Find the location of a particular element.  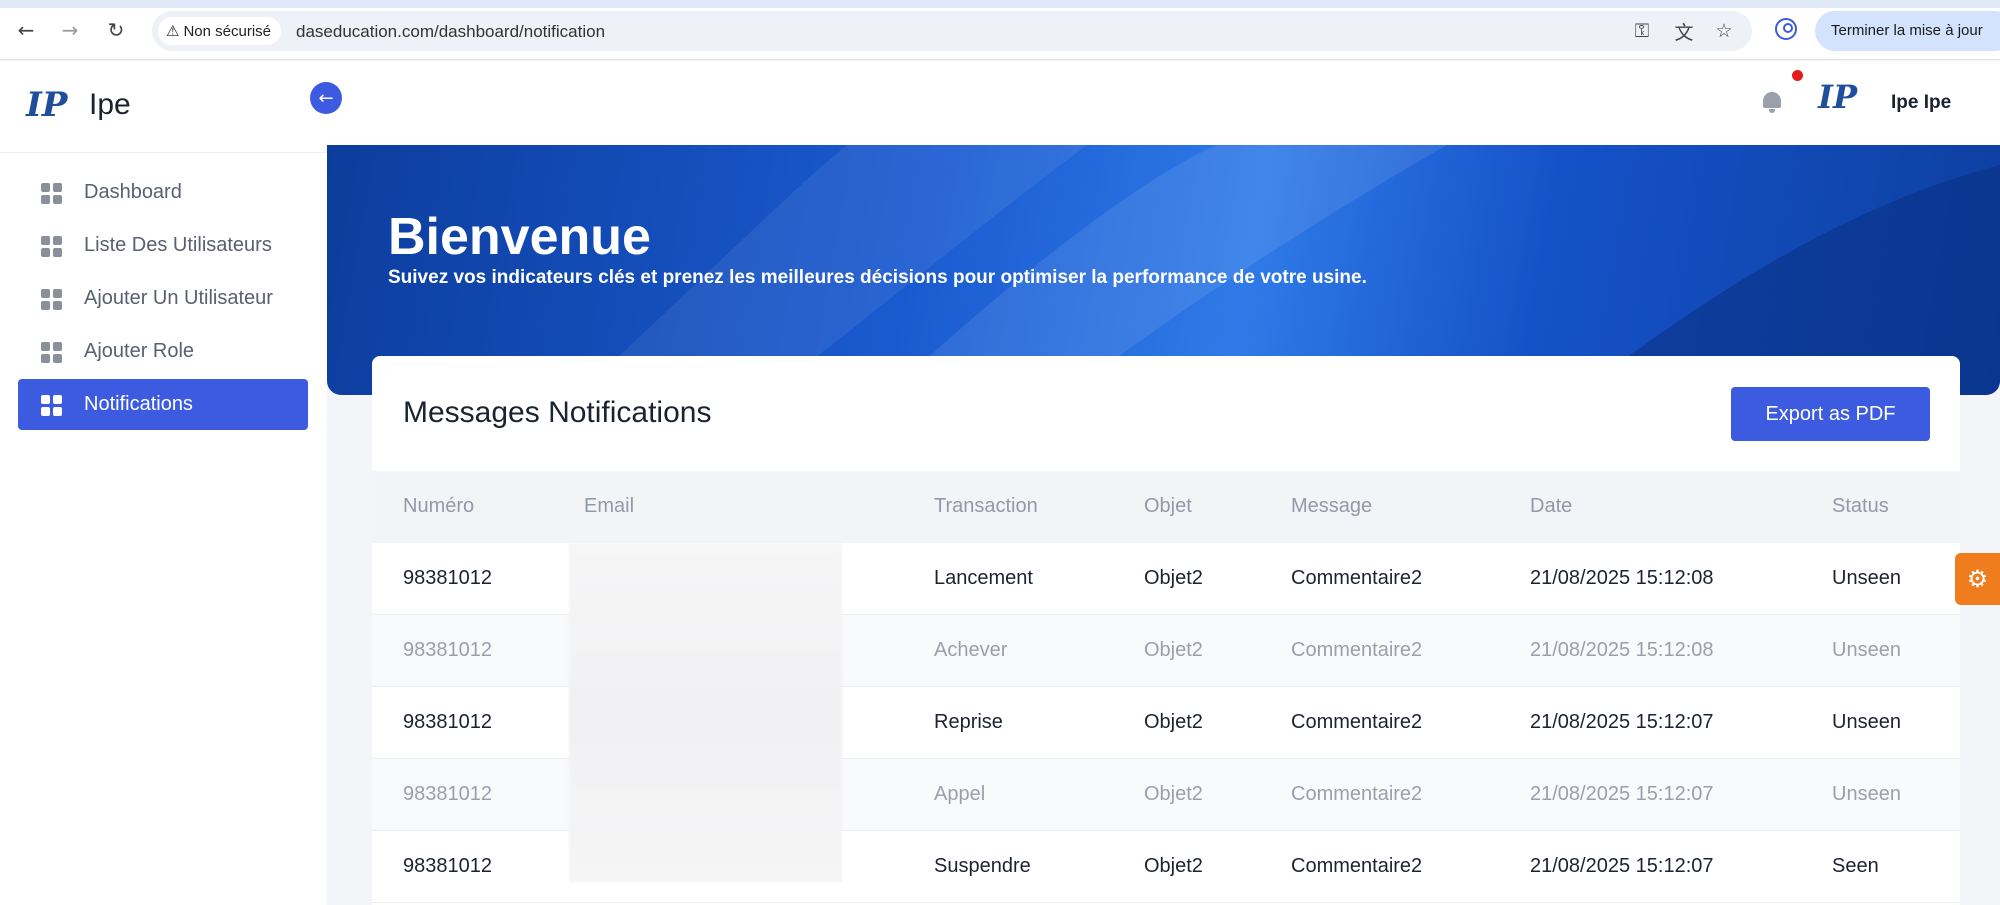

reload-icon: ↻ is located at coordinates (116, 30).